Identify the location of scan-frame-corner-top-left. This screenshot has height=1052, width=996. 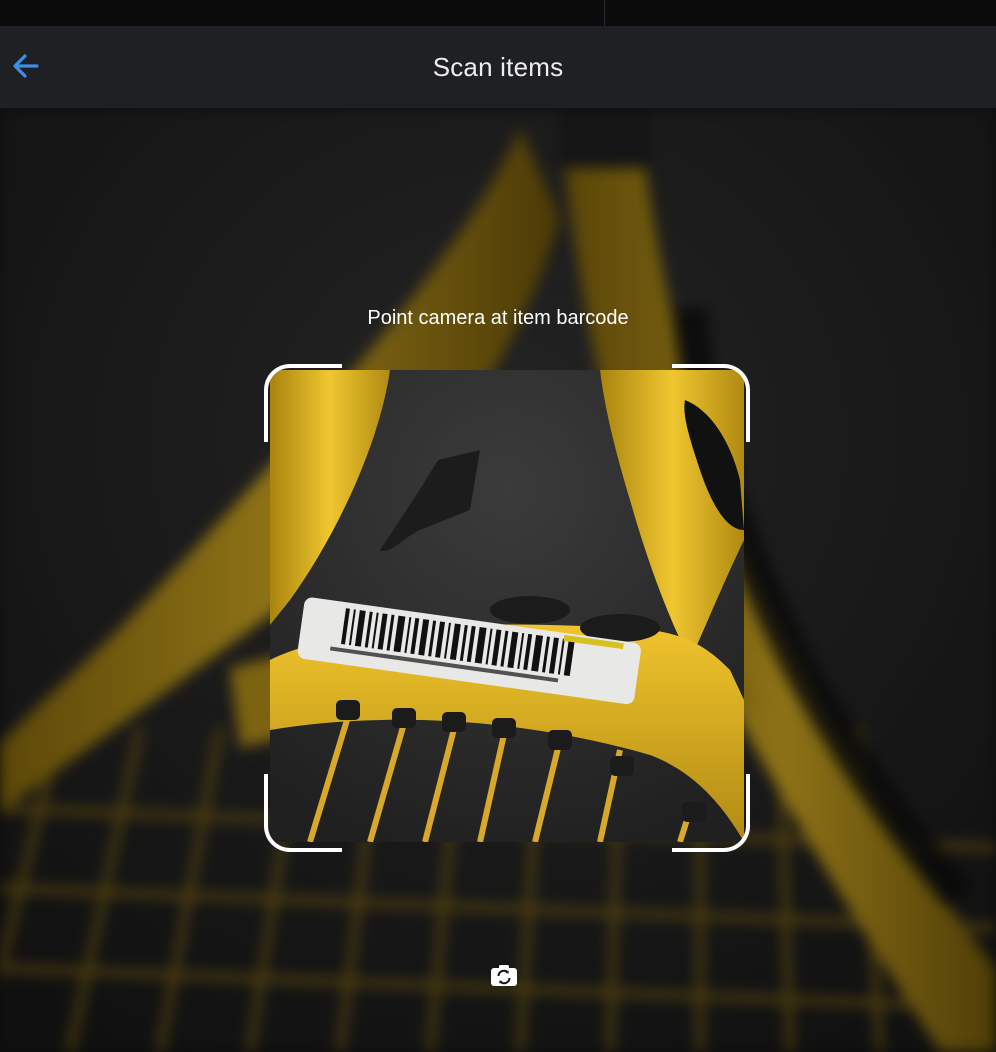
(303, 403).